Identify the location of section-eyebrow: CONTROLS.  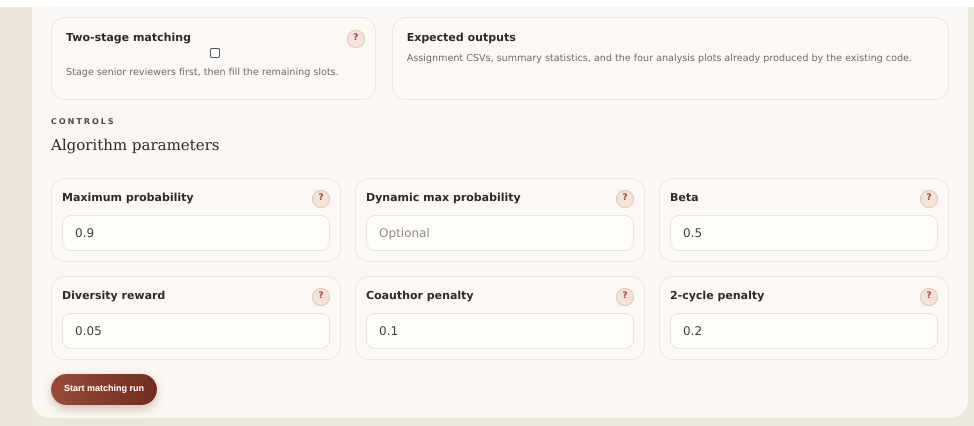
(84, 122).